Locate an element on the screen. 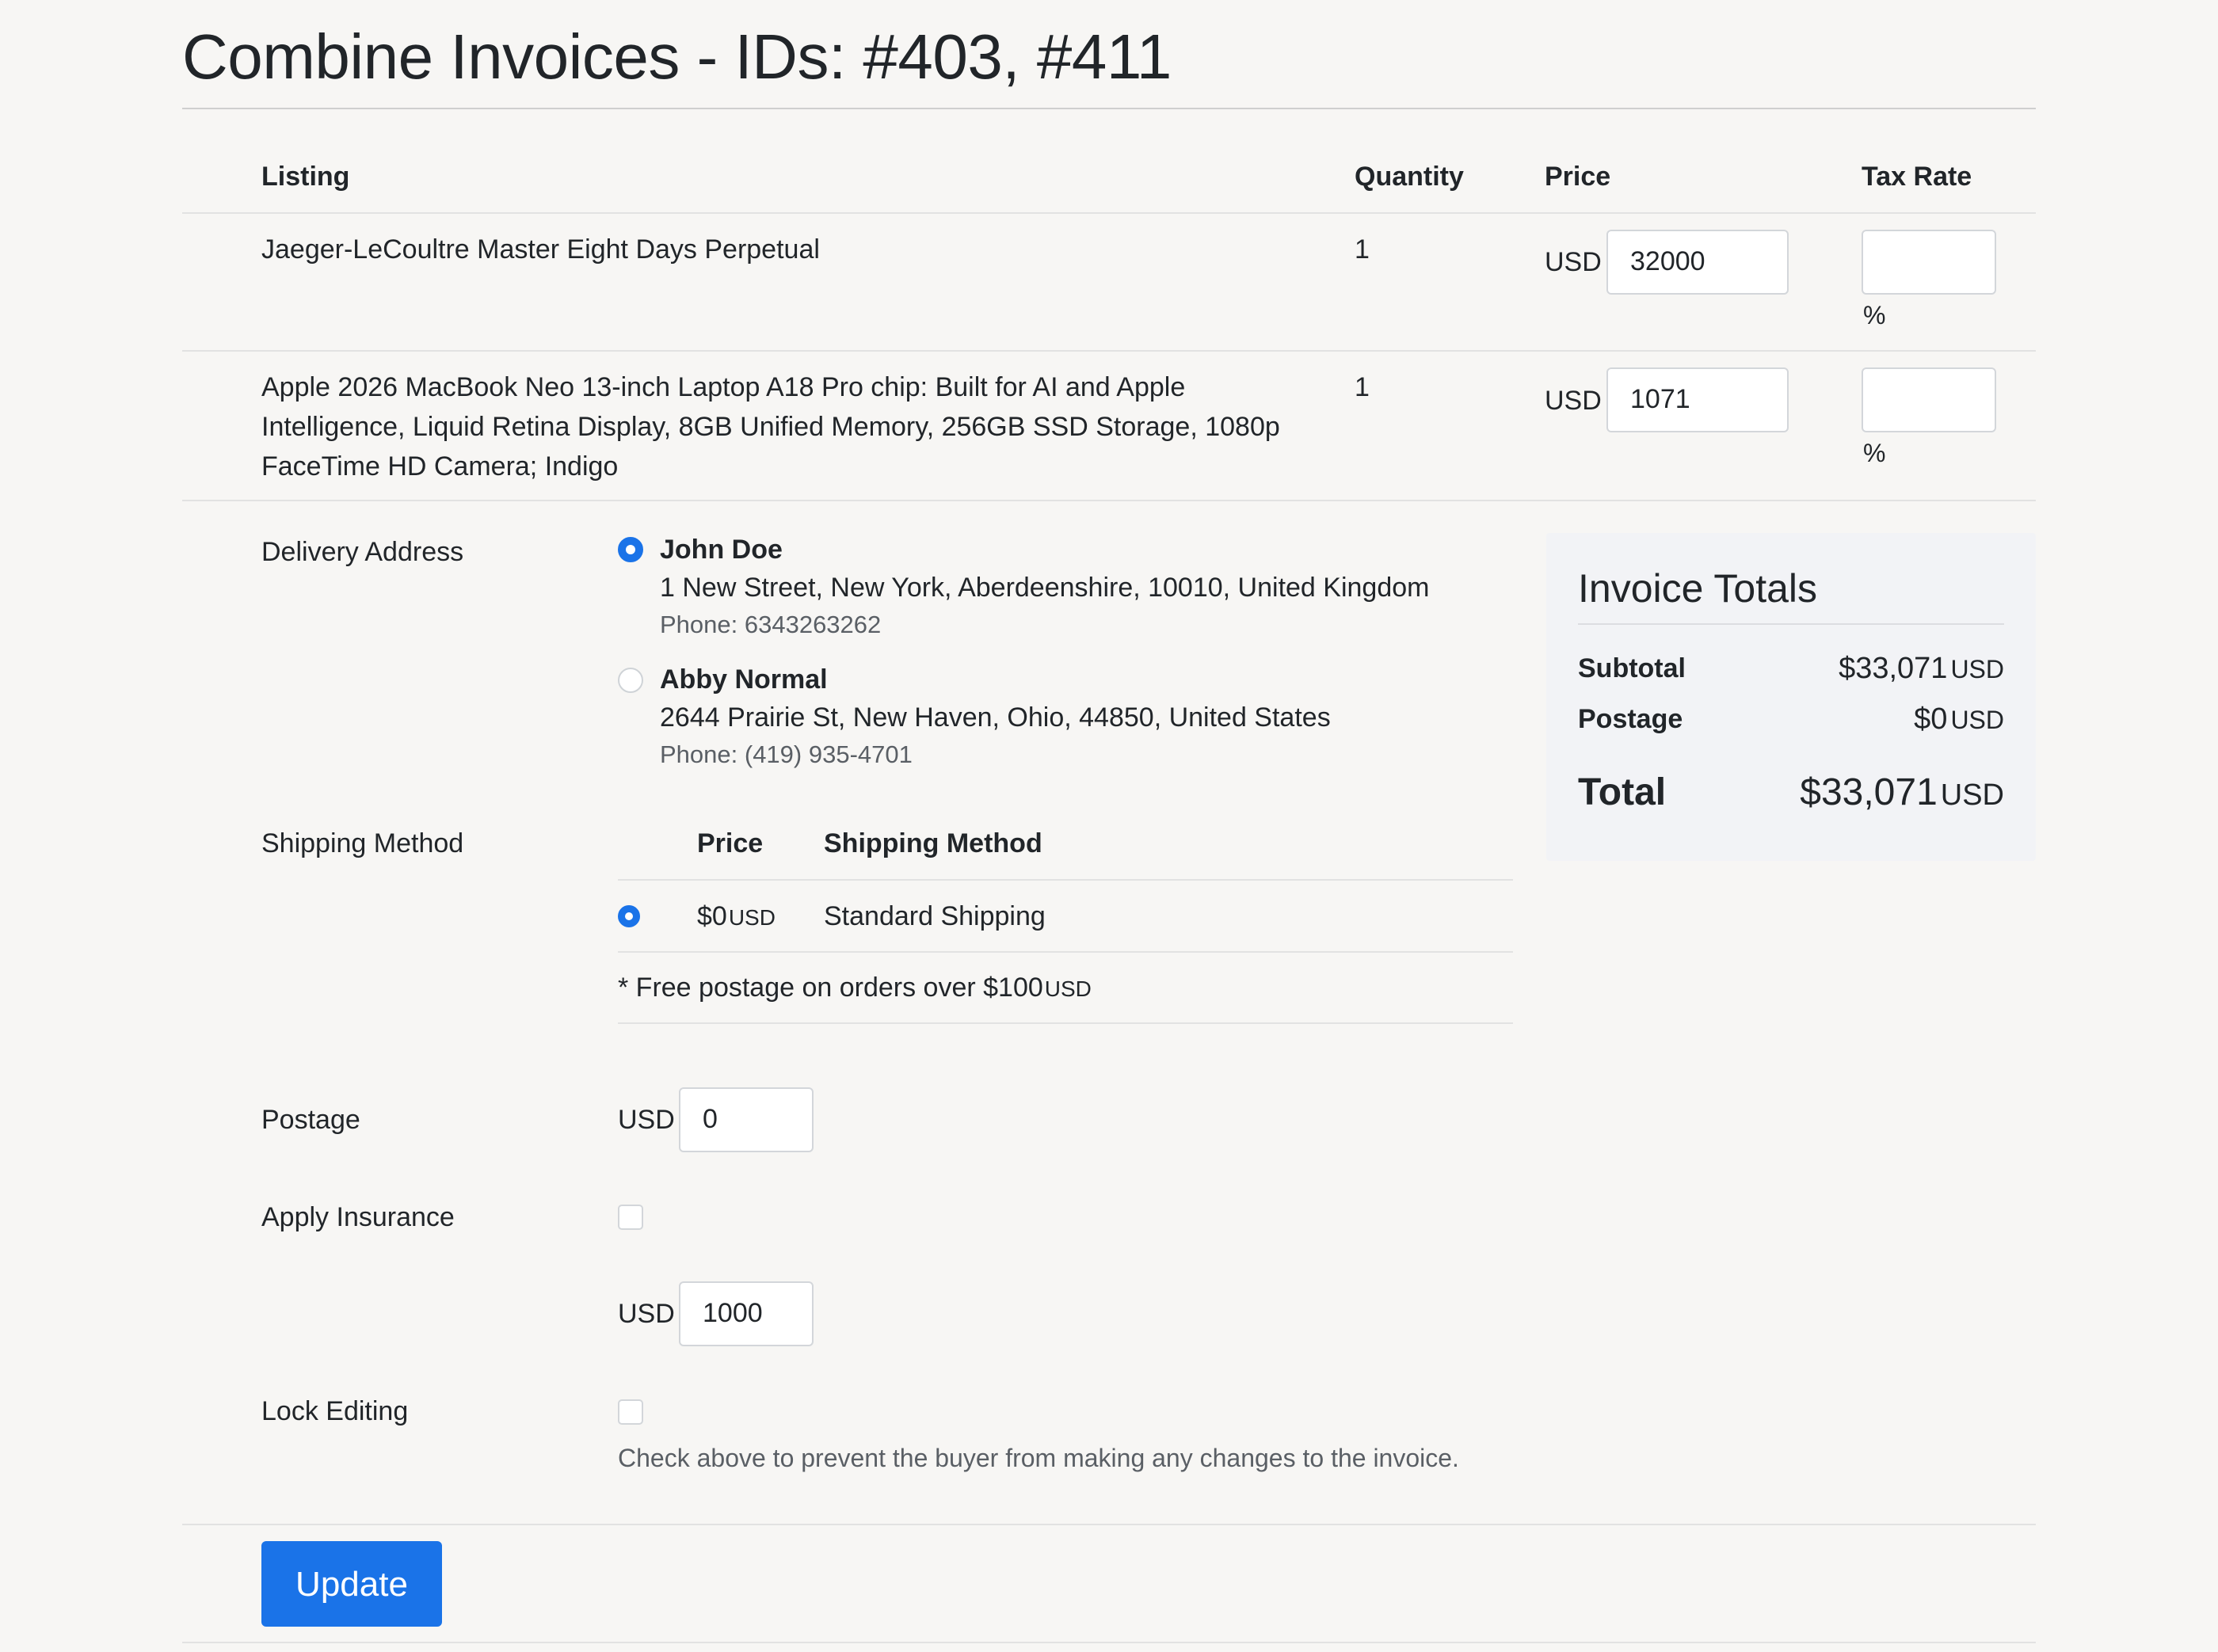 The width and height of the screenshot is (2218, 1652). page-title: Combine Invoices - IDs: #403, #411 is located at coordinates (677, 56).